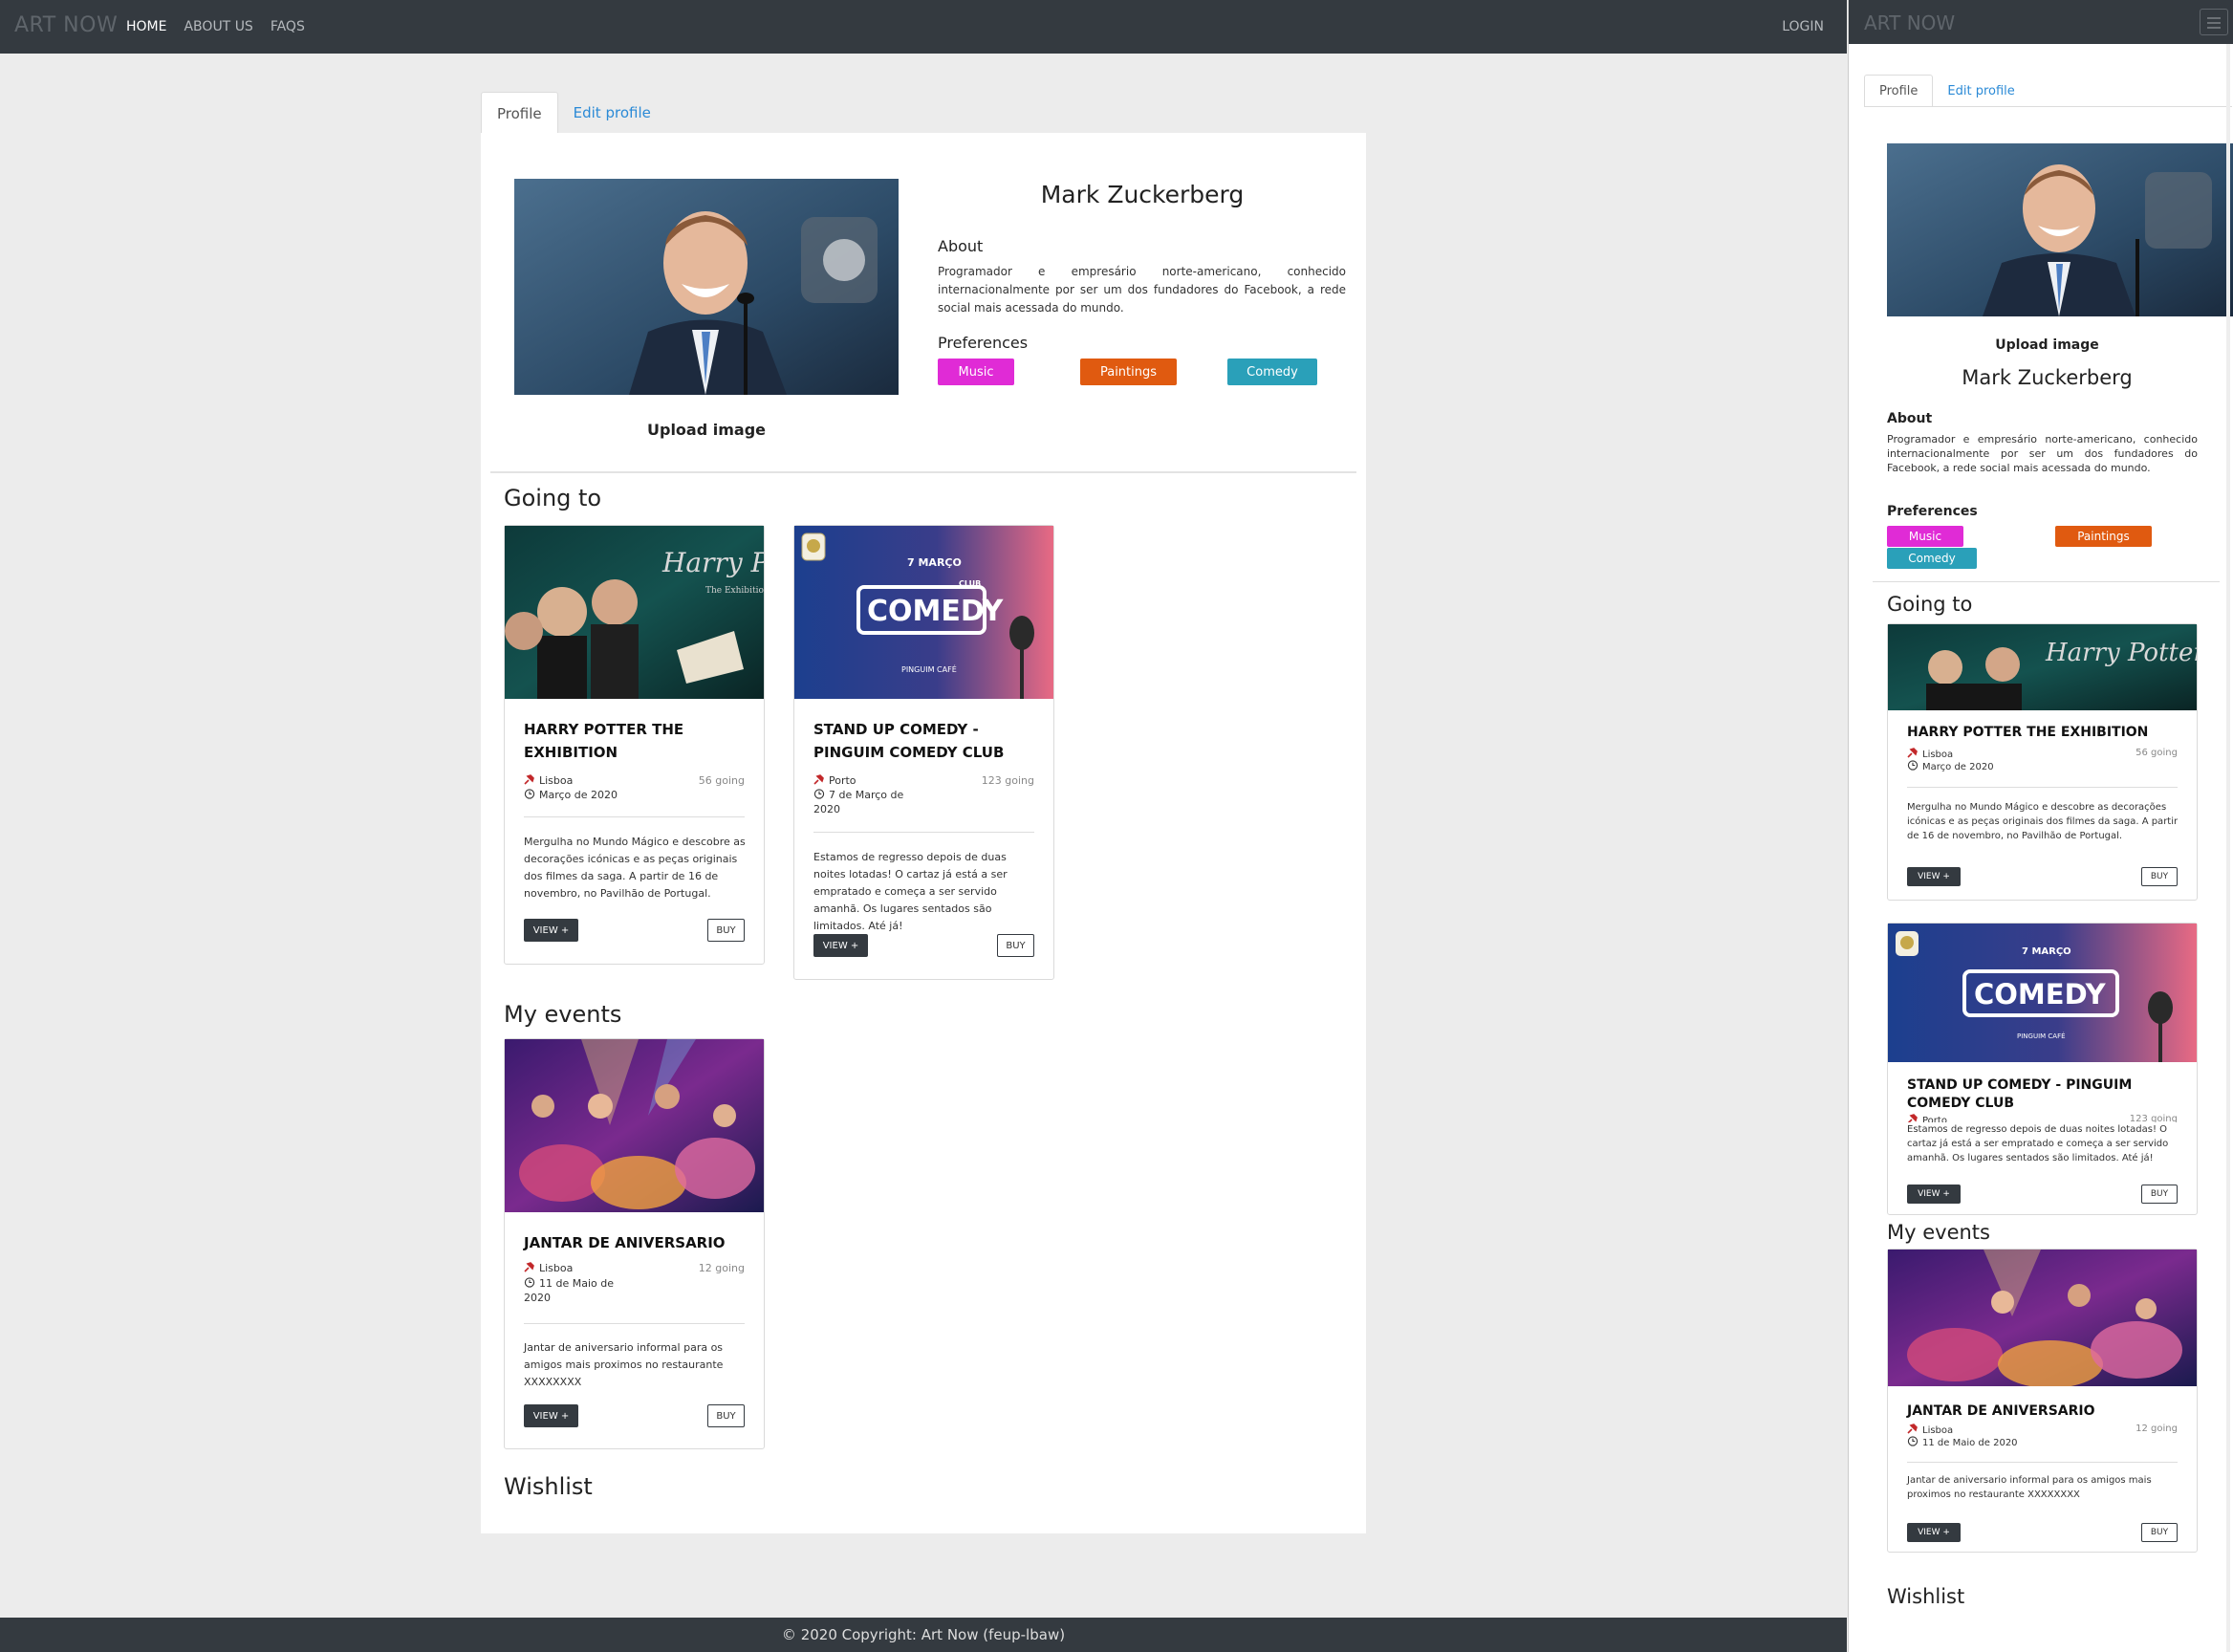  Describe the element at coordinates (2228, 848) in the screenshot. I see `scrollbar` at that location.